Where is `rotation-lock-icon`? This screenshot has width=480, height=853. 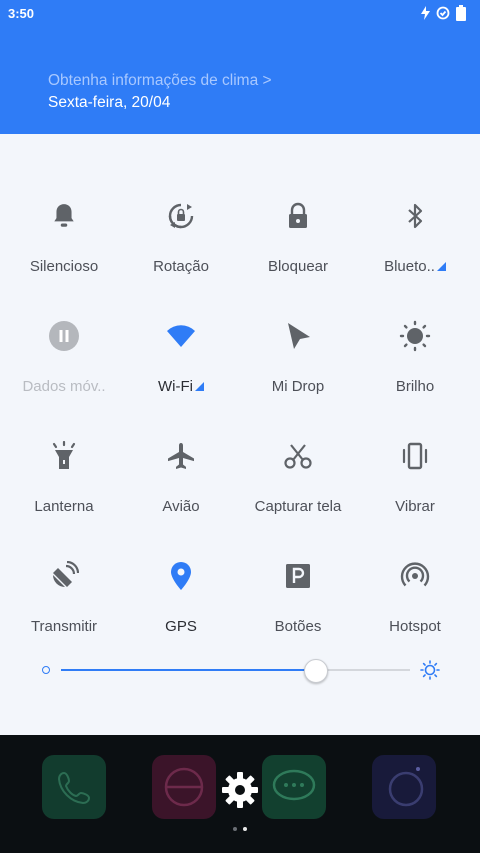
rotation-lock-icon is located at coordinates (181, 216).